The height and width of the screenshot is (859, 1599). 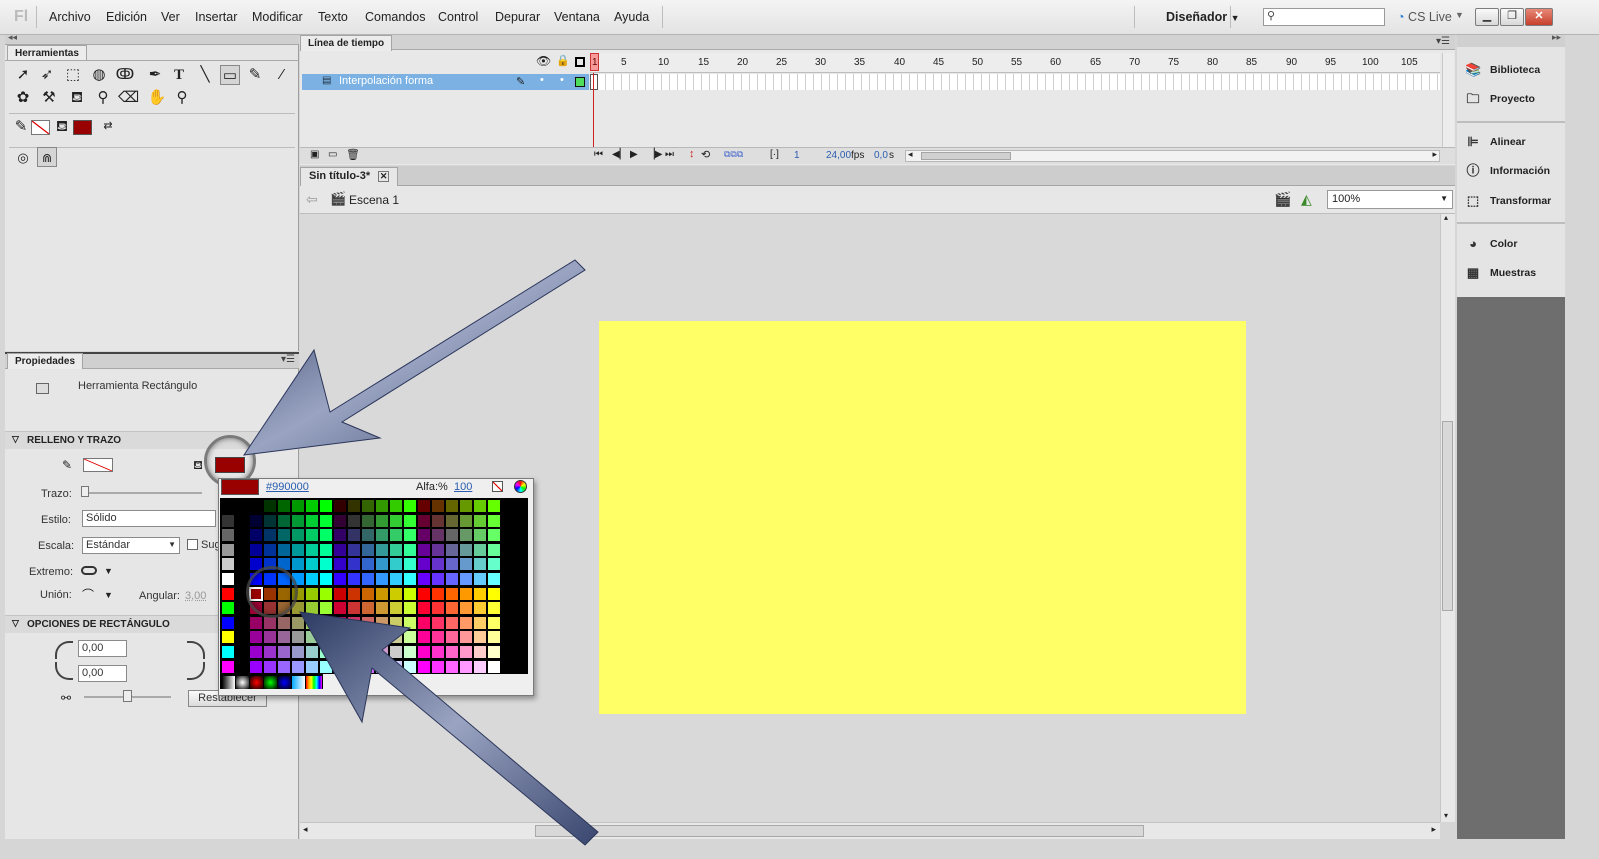 What do you see at coordinates (384, 176) in the screenshot?
I see `close-icon: ✕` at bounding box center [384, 176].